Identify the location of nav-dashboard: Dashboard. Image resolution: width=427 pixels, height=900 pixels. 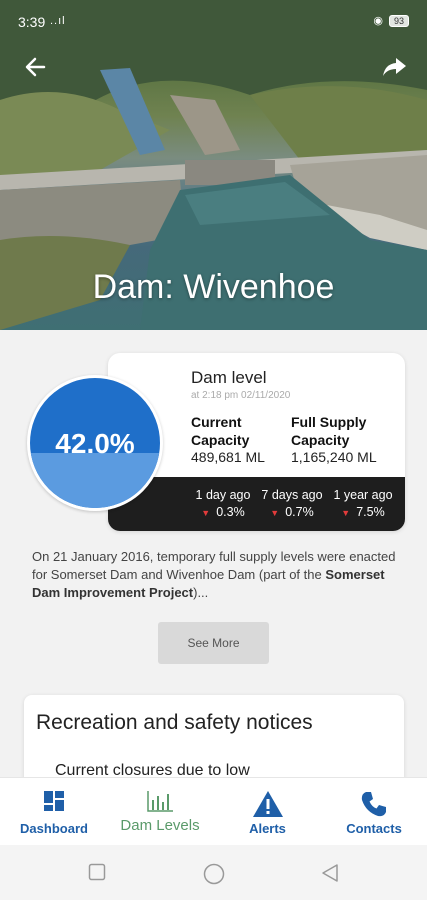
(54, 812).